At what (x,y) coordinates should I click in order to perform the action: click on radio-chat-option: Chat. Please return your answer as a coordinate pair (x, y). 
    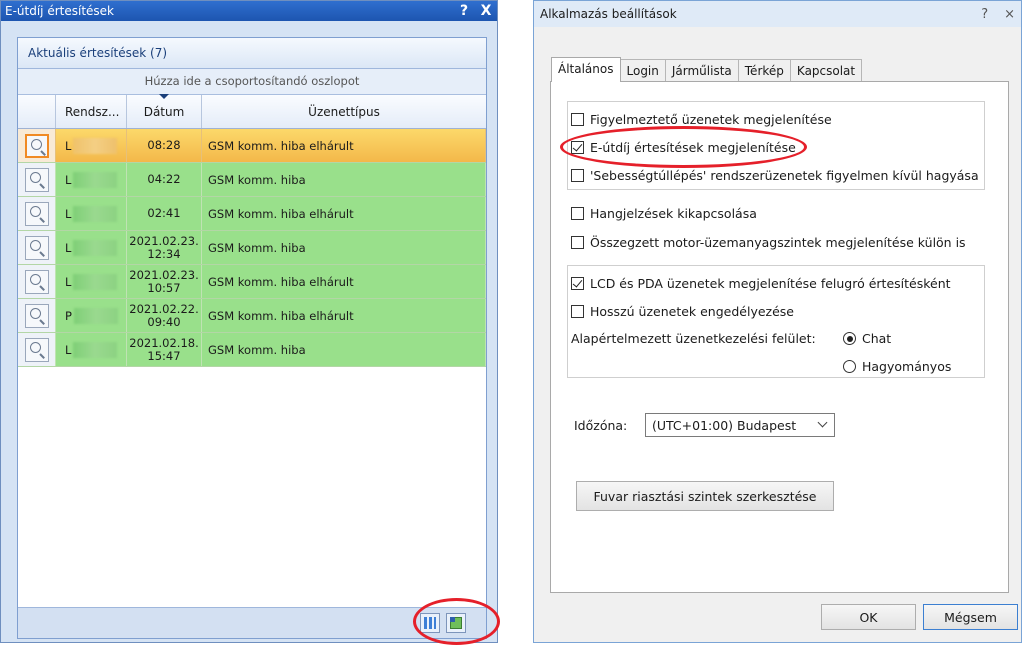
    Looking at the image, I should click on (867, 338).